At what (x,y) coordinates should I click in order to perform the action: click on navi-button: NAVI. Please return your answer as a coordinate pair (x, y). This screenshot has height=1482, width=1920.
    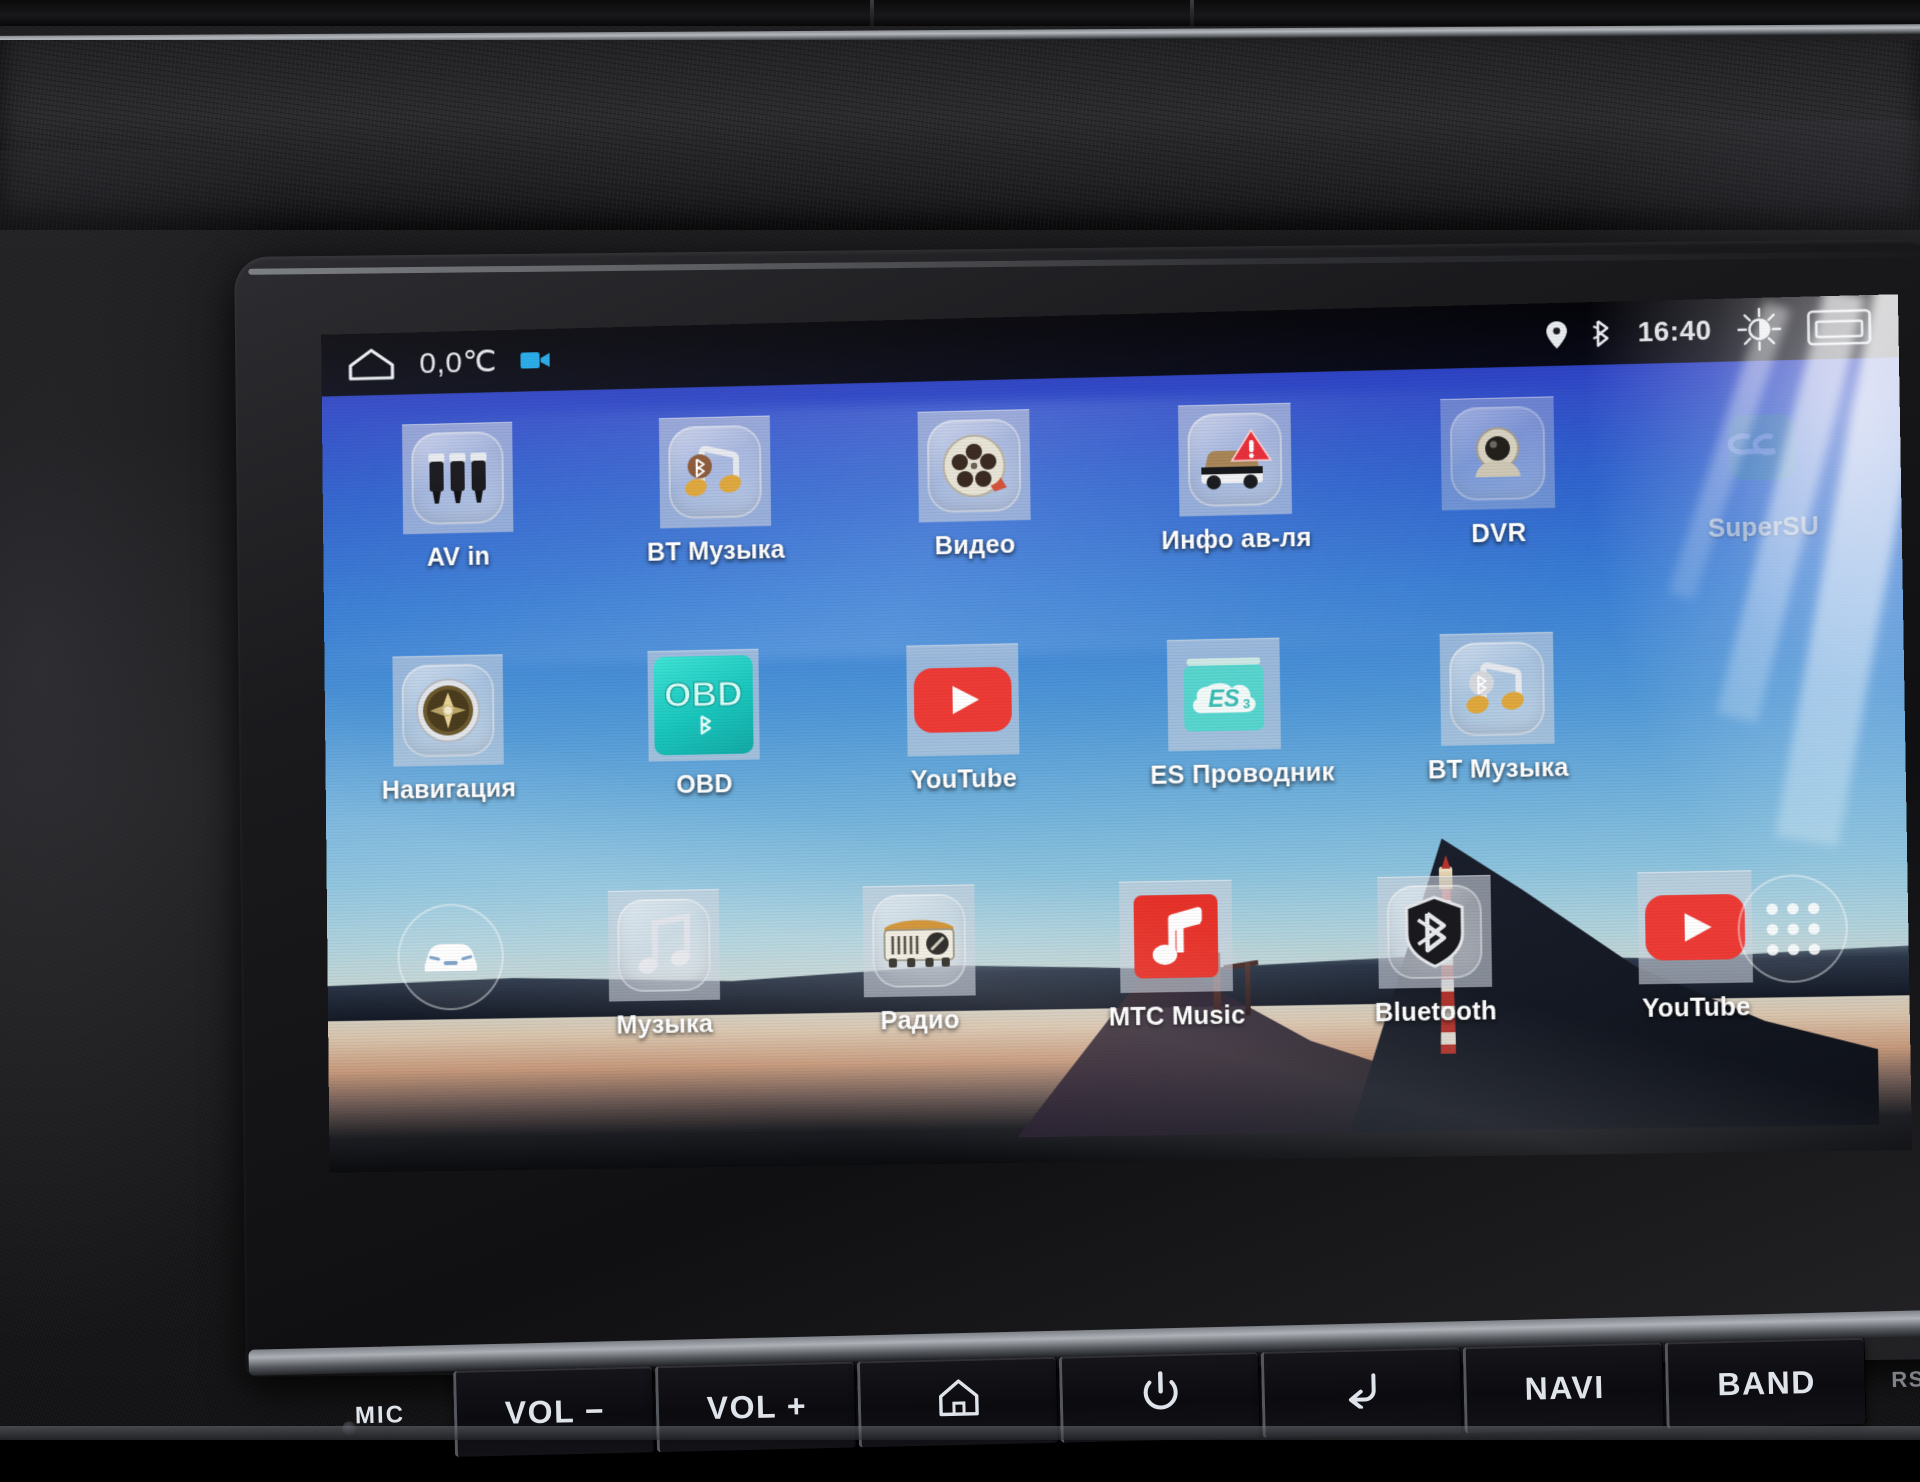
    Looking at the image, I should click on (1564, 1387).